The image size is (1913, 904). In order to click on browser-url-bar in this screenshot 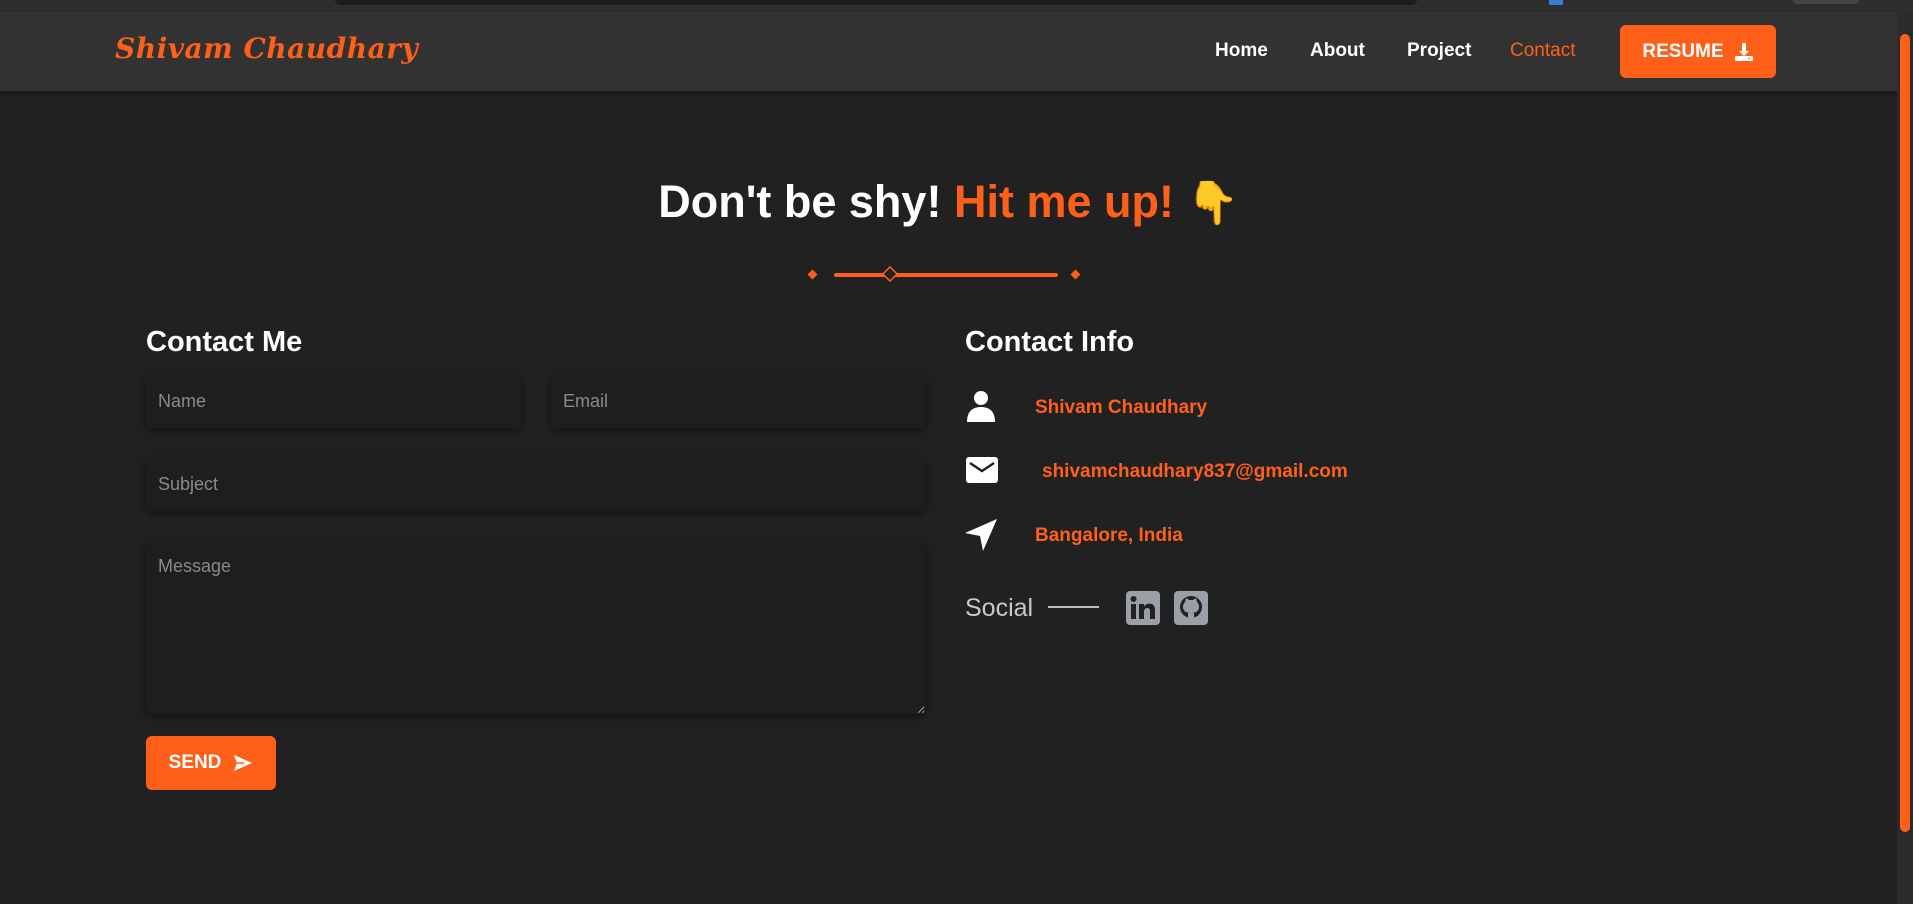, I will do `click(876, 2)`.